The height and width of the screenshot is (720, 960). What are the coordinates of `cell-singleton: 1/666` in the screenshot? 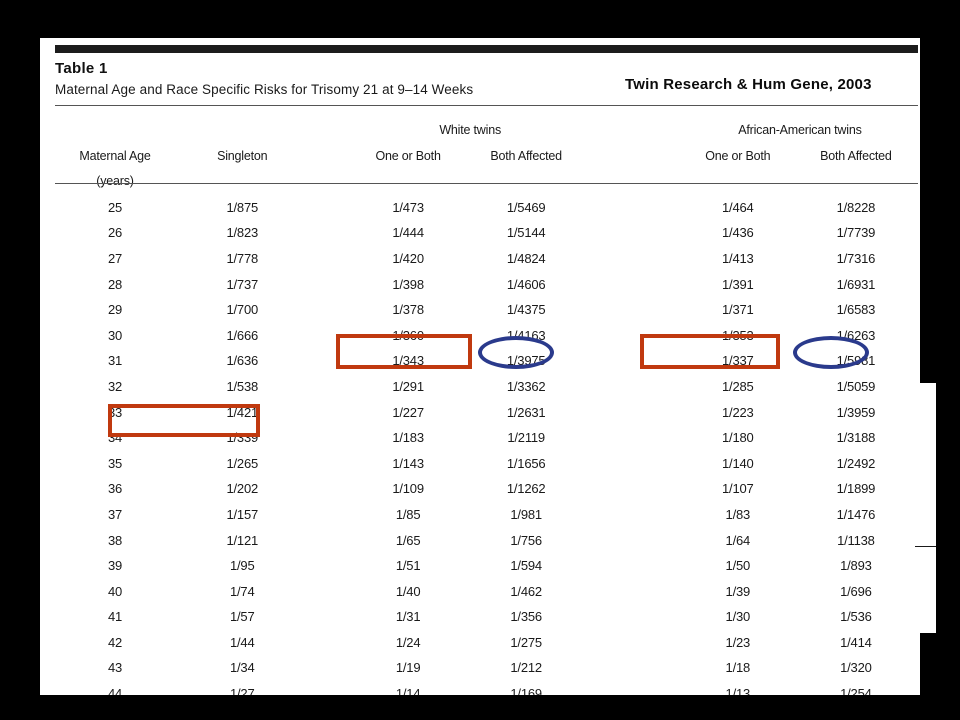 It's located at (242, 335).